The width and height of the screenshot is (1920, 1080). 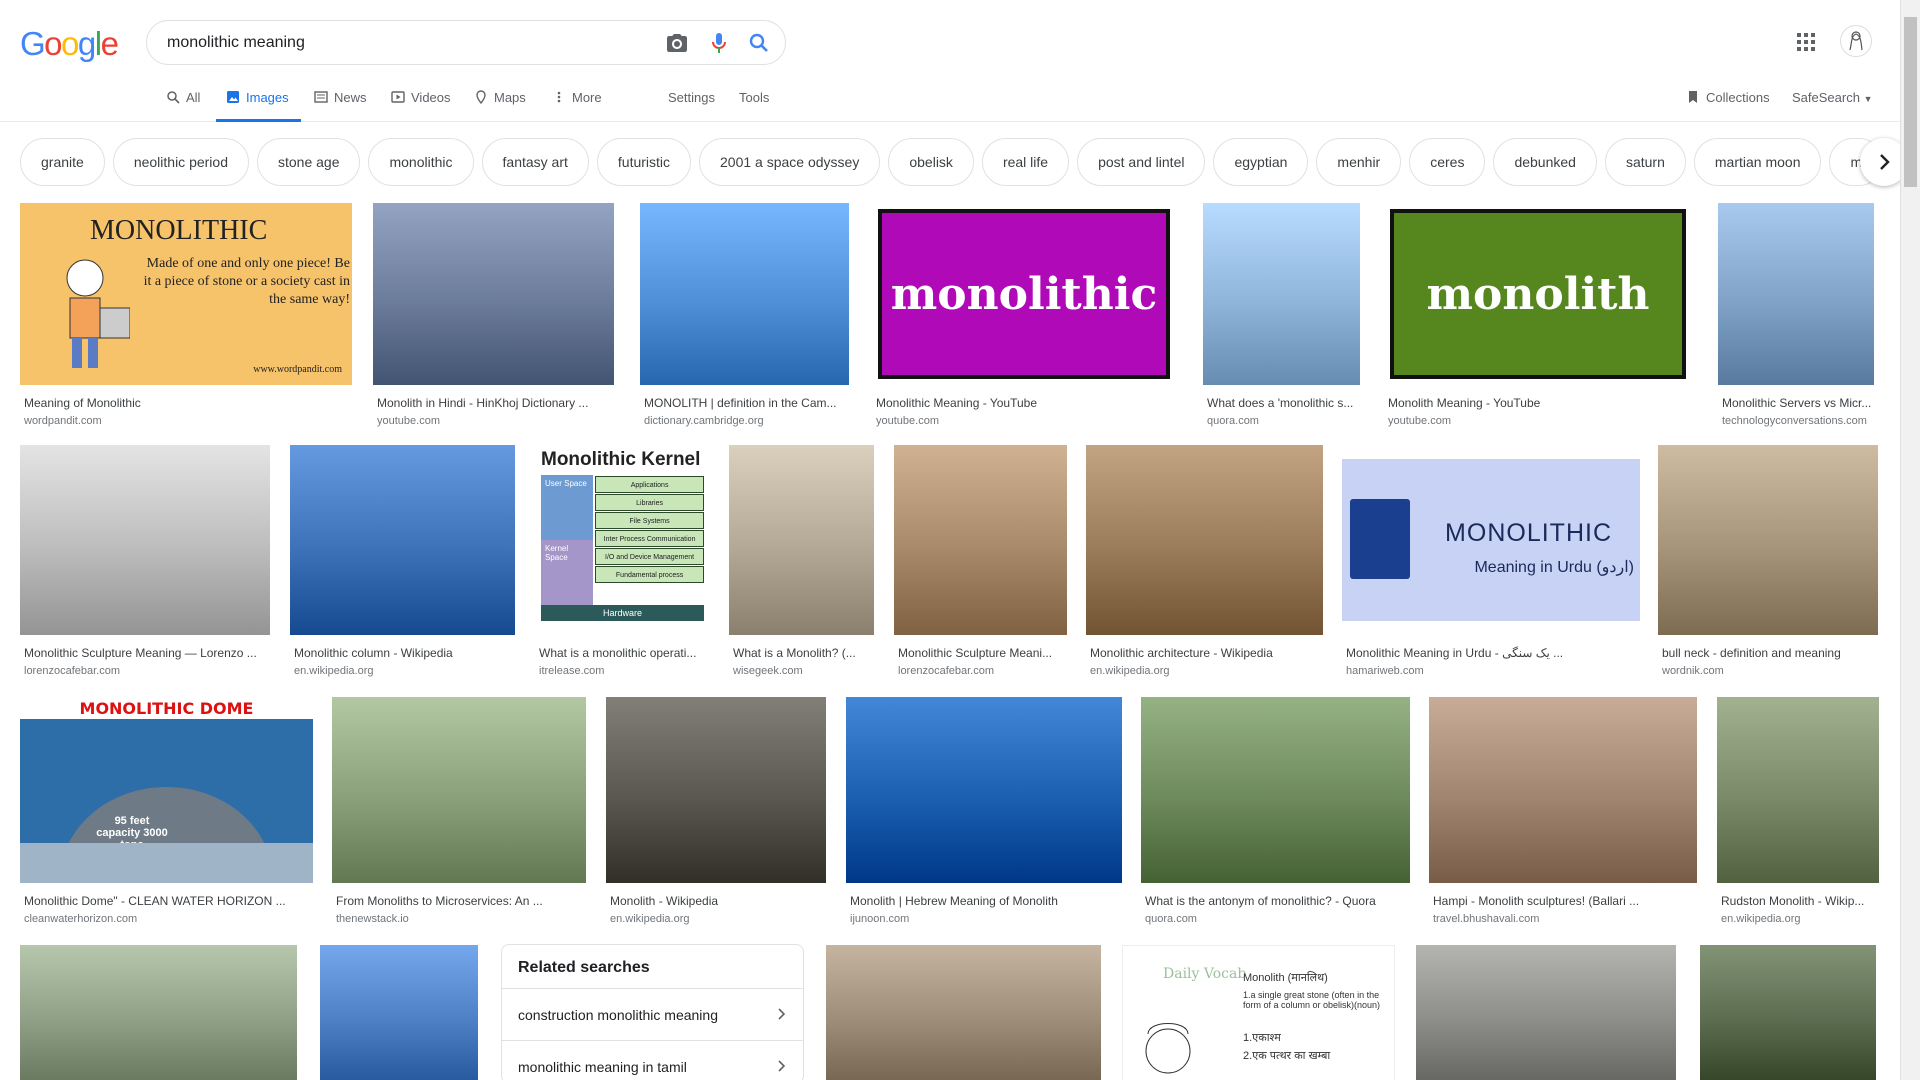 I want to click on image-caption: Monolithic Meaning - YouTube, so click(x=1026, y=403).